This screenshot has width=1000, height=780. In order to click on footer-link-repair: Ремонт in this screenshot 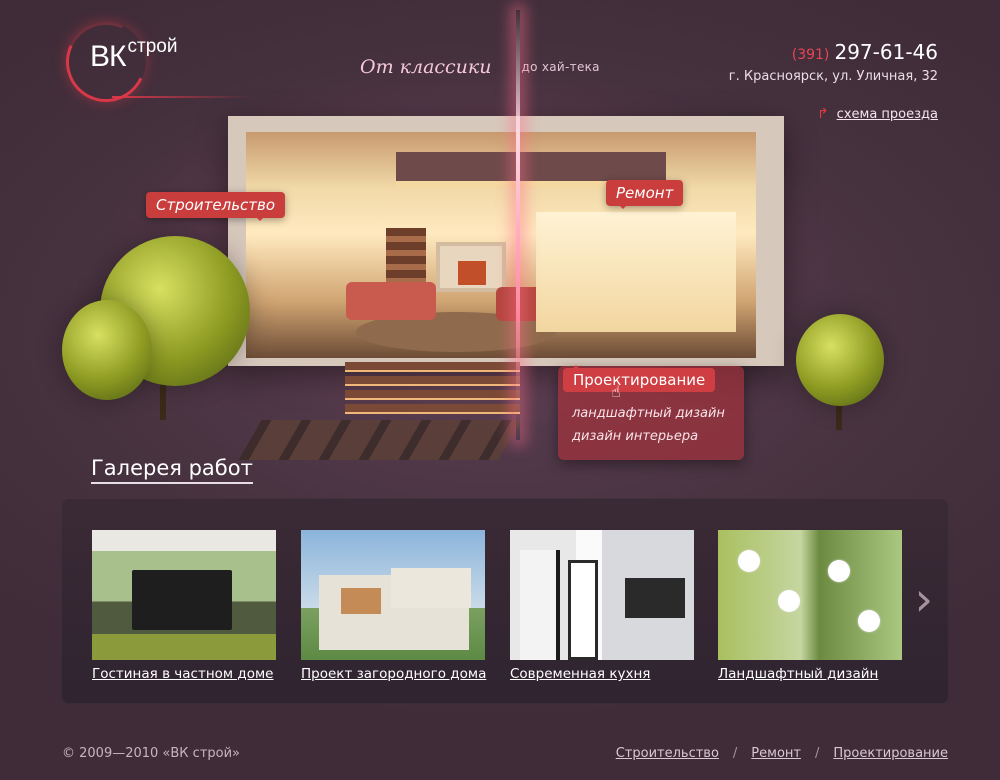, I will do `click(776, 753)`.